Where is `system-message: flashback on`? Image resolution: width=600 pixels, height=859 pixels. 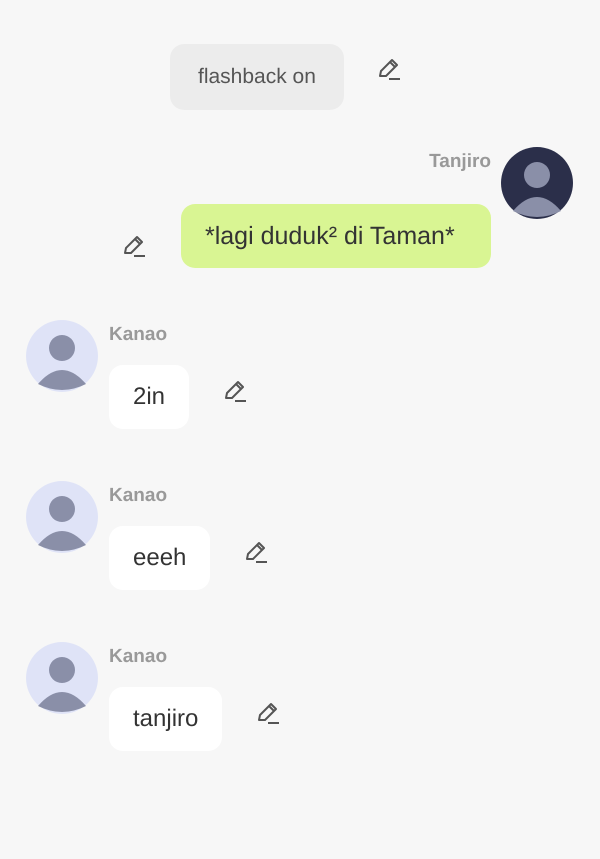 system-message: flashback on is located at coordinates (257, 77).